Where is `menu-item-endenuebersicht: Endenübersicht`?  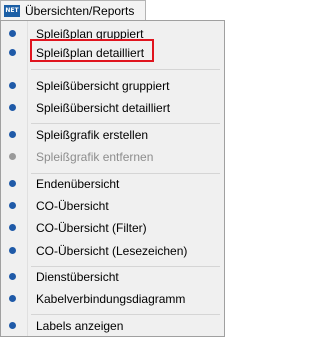 menu-item-endenuebersicht: Endenübersicht is located at coordinates (112, 184).